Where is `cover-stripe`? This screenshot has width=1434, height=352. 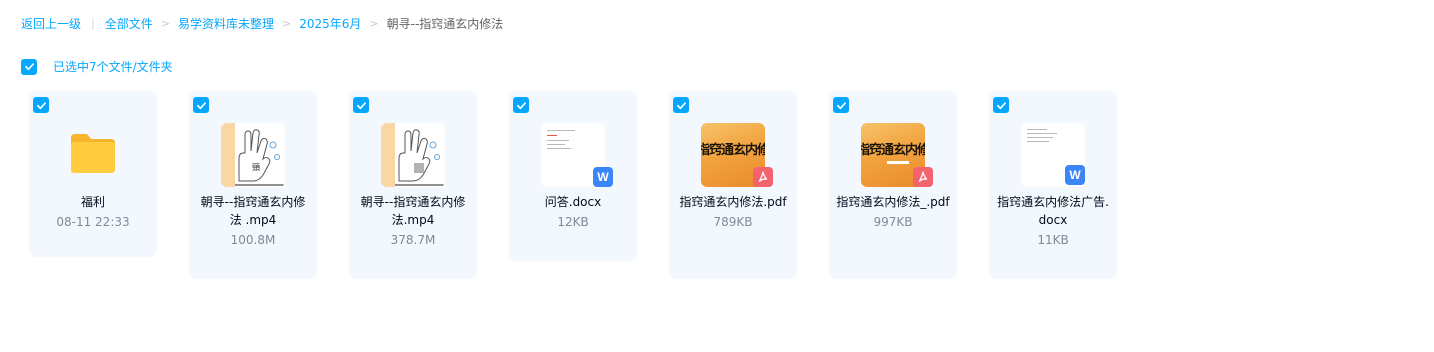 cover-stripe is located at coordinates (898, 162).